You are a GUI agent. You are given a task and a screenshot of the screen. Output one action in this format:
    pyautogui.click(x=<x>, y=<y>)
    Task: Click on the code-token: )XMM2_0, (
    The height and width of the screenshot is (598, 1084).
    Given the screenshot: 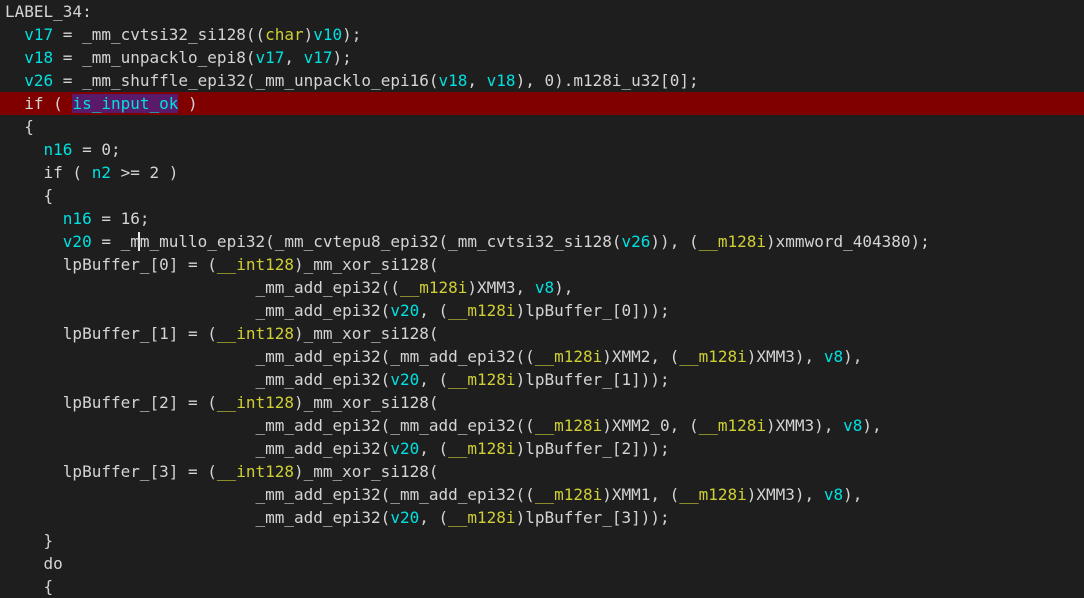 What is the action you would take?
    pyautogui.click(x=650, y=425)
    